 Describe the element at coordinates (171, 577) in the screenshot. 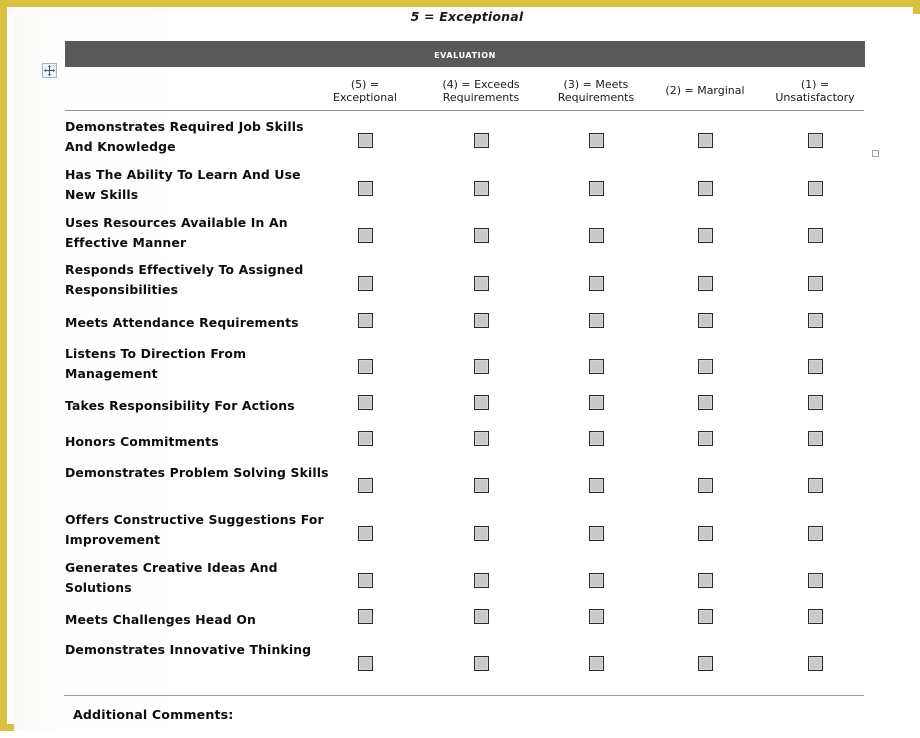

I see `criterion-label: Generates Creative Ideas And Solutions` at that location.